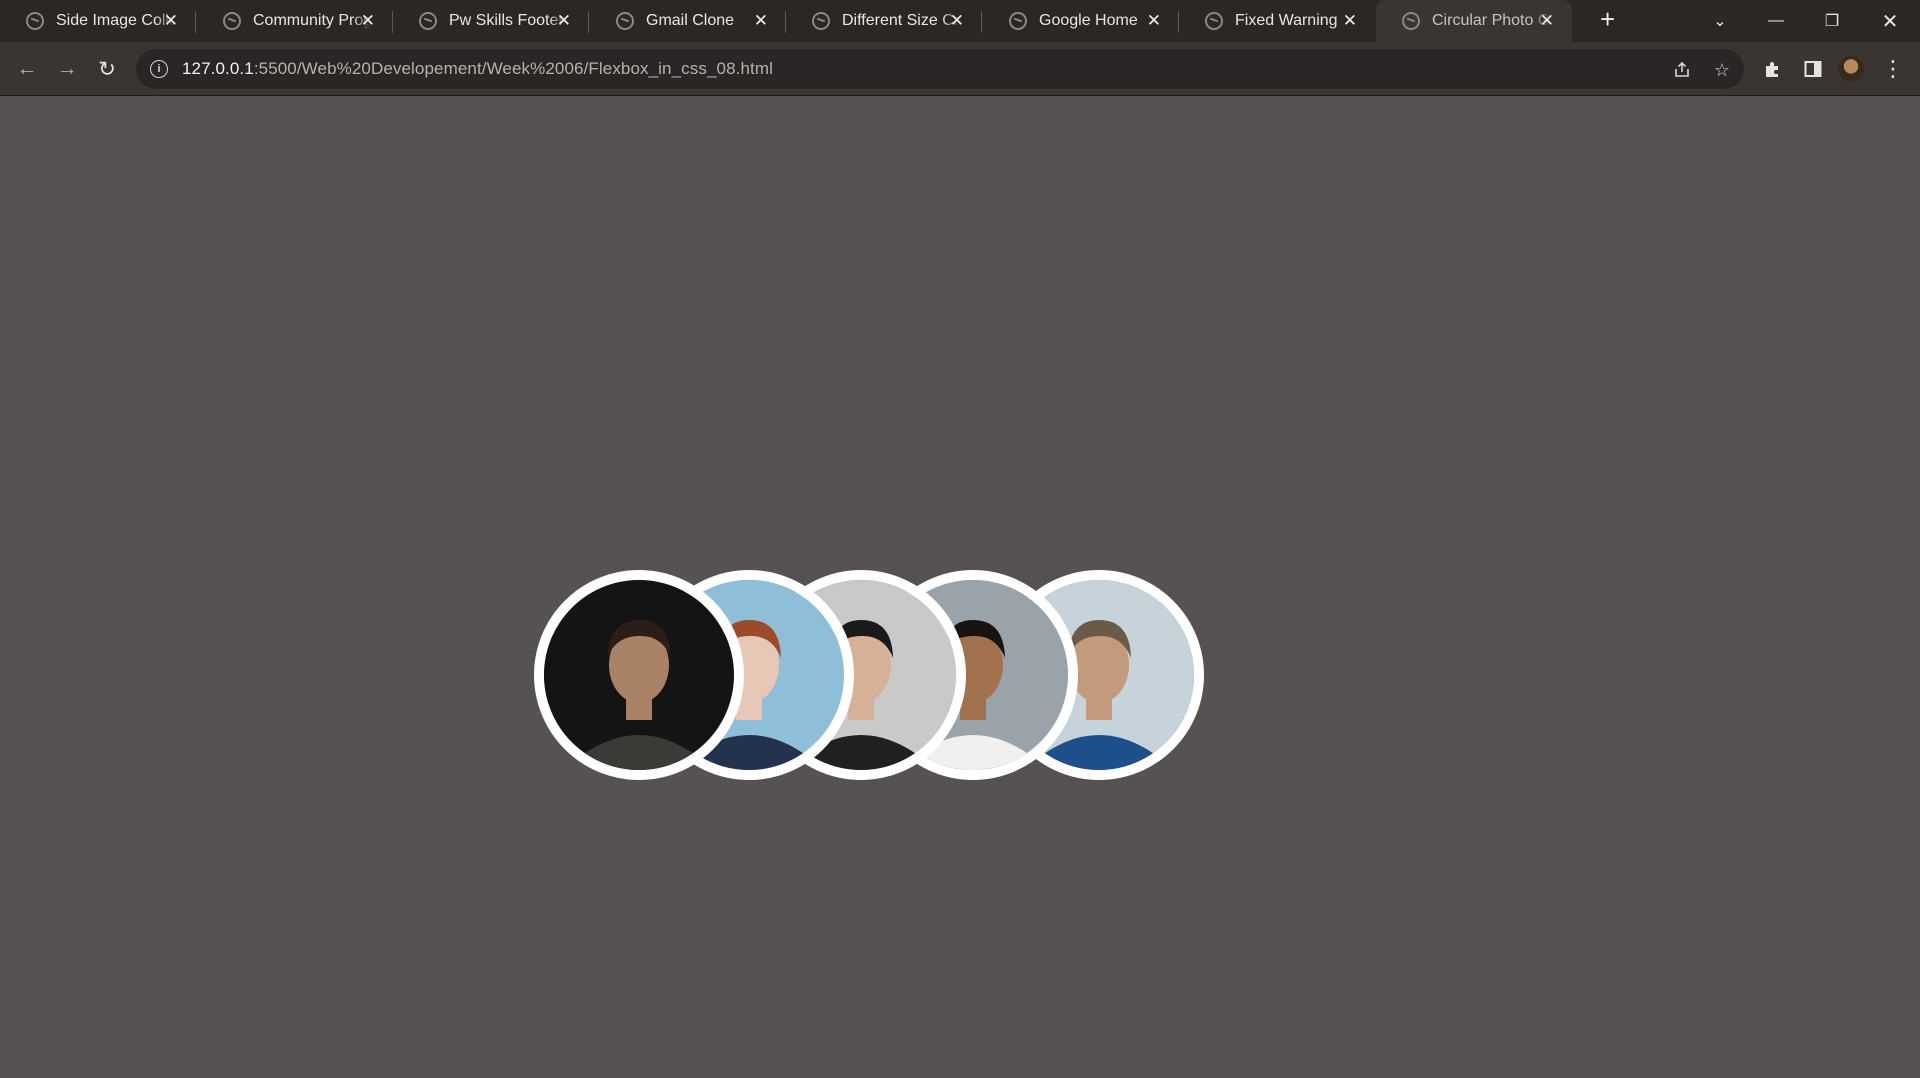 The height and width of the screenshot is (1078, 1920). Describe the element at coordinates (115, 20) in the screenshot. I see `tab-title: Side Image Collage` at that location.